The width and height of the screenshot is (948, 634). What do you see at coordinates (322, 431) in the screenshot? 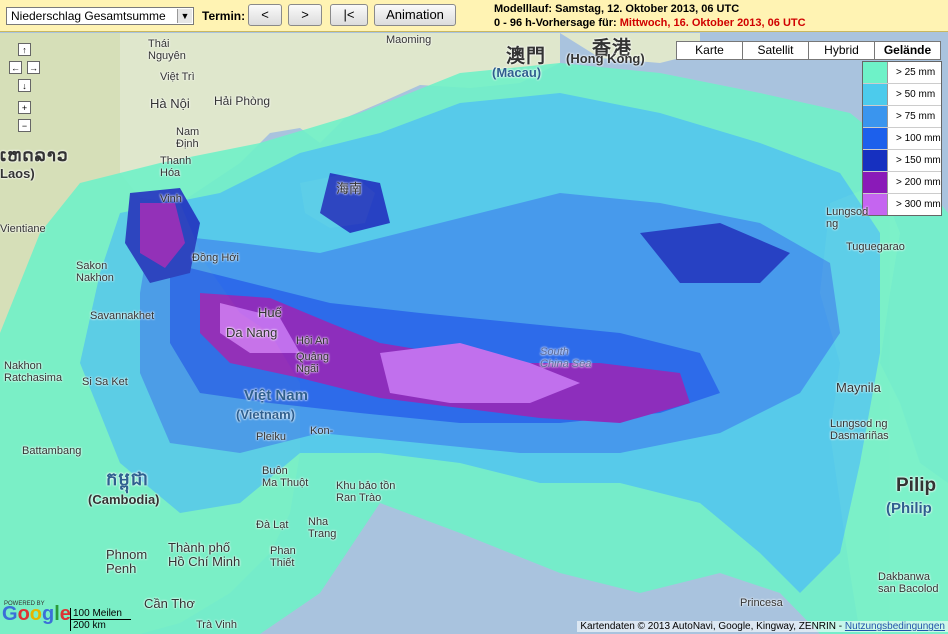
I see `place-kon-tum: Kon-` at bounding box center [322, 431].